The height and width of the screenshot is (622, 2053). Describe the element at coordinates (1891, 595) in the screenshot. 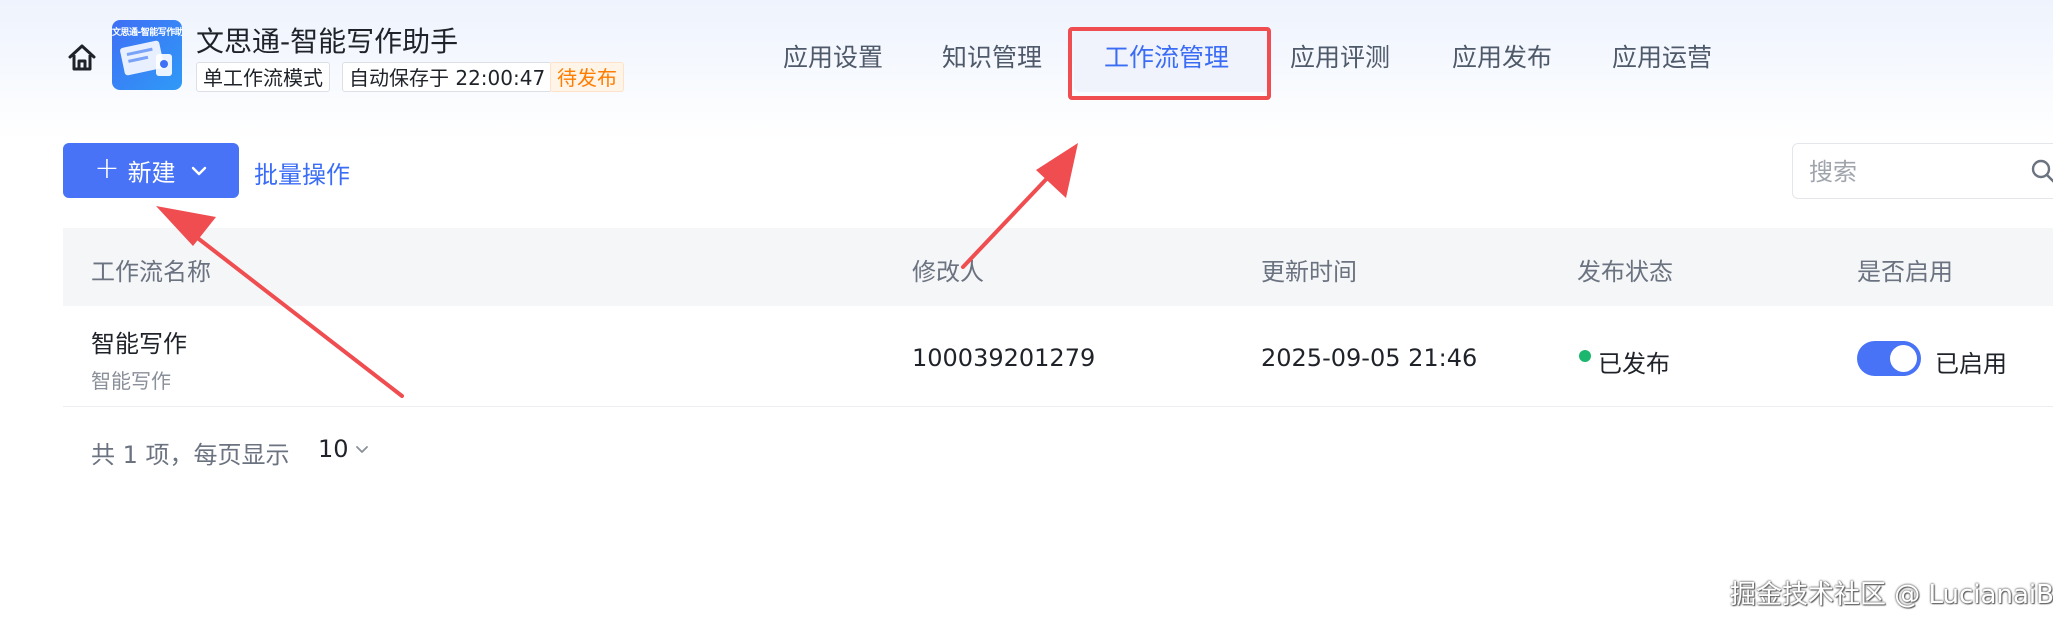

I see `watermark: 掘金技术社区 @ LucianaiB` at that location.